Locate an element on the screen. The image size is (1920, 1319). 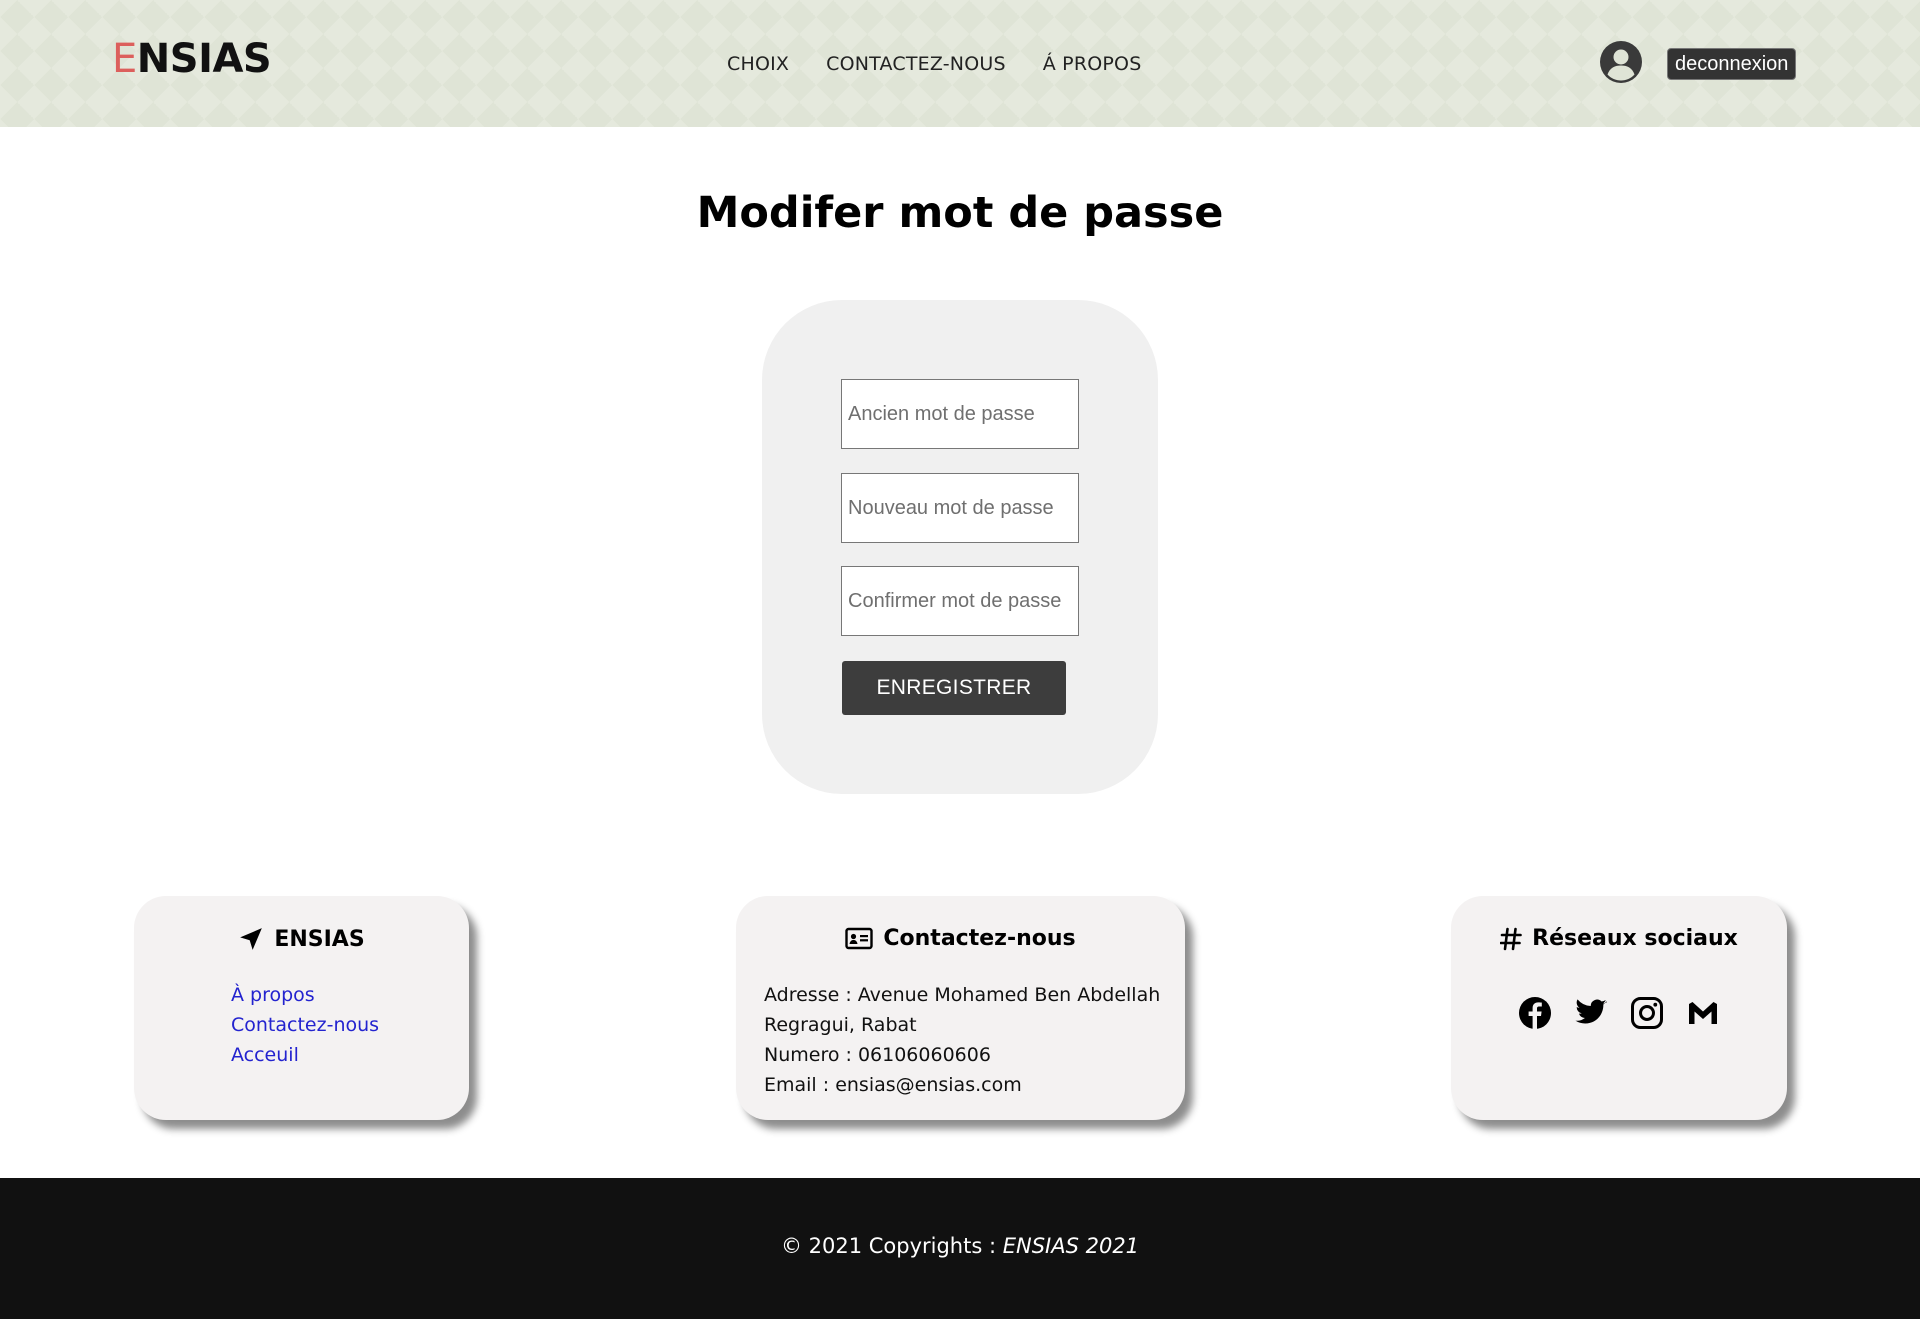
ensias-links: À propos Contactez-nous Acceuil is located at coordinates (305, 1025).